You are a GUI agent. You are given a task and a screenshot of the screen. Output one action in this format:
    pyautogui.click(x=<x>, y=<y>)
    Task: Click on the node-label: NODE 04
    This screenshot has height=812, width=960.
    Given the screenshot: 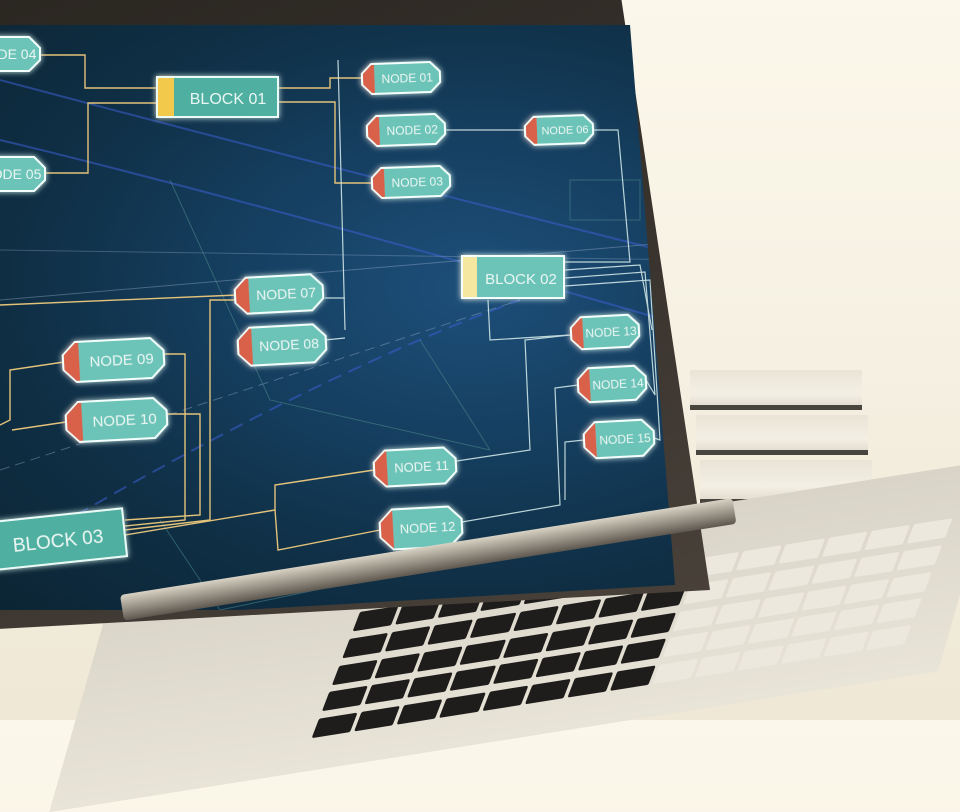 What is the action you would take?
    pyautogui.click(x=18, y=54)
    